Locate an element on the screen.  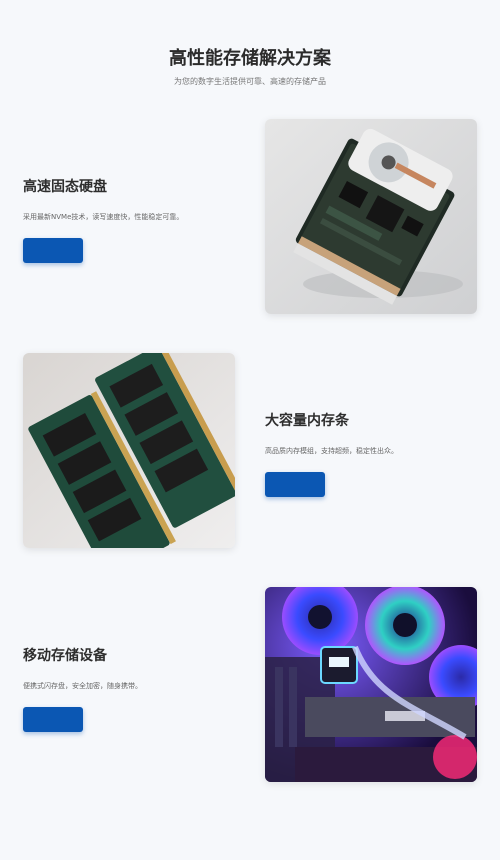
product-title: 大容量内存条 is located at coordinates (307, 421).